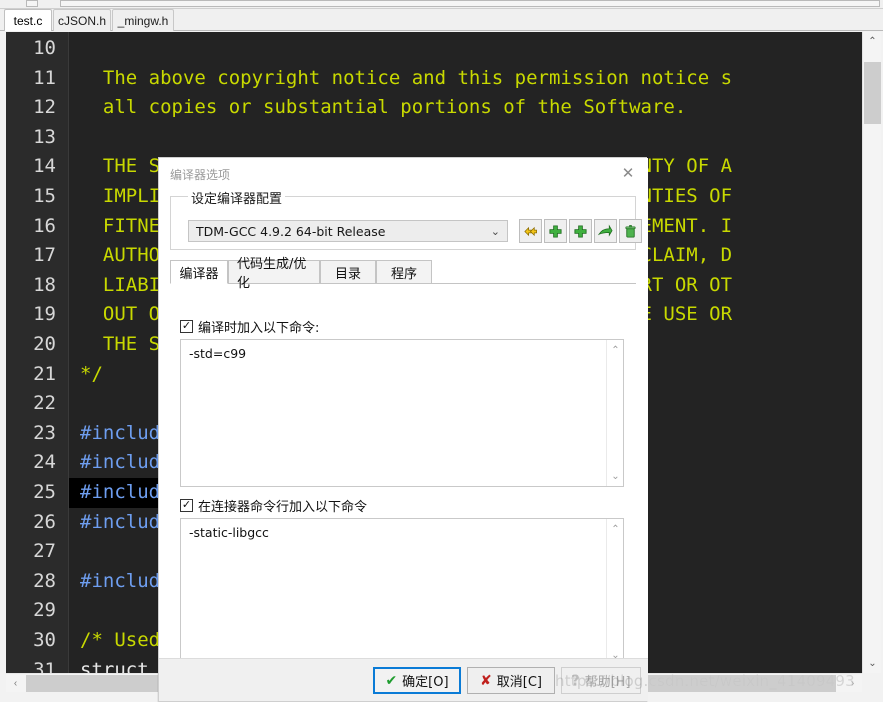 This screenshot has height=702, width=883. I want to click on line-number: 18, so click(44, 284).